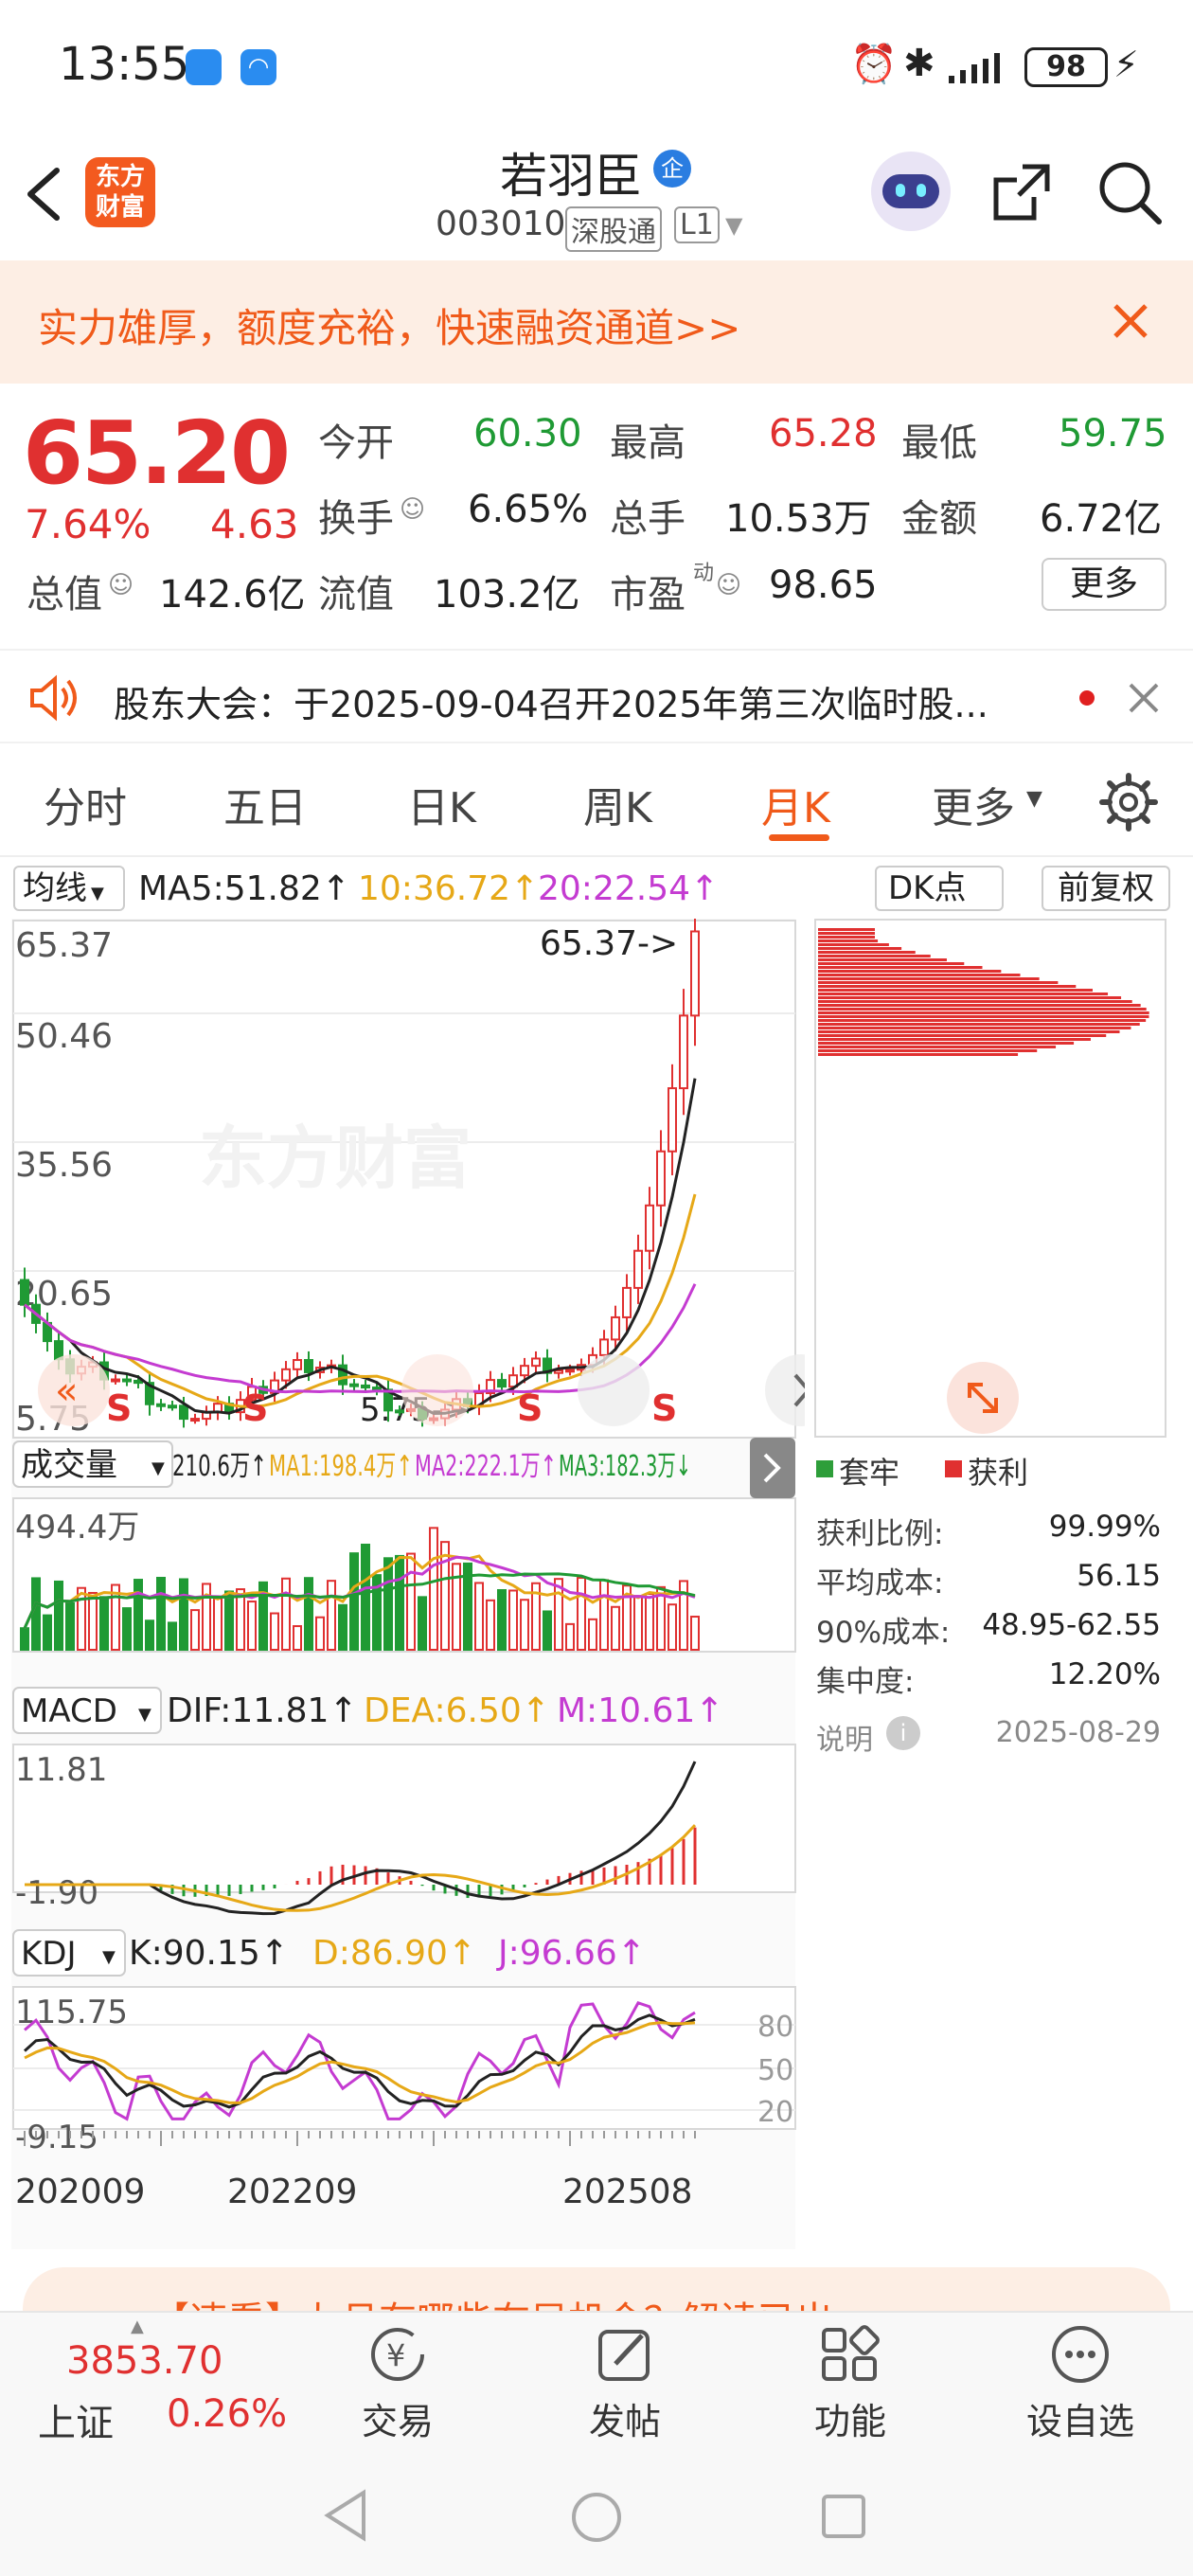  I want to click on ma-select: 均线 ▼, so click(69, 888).